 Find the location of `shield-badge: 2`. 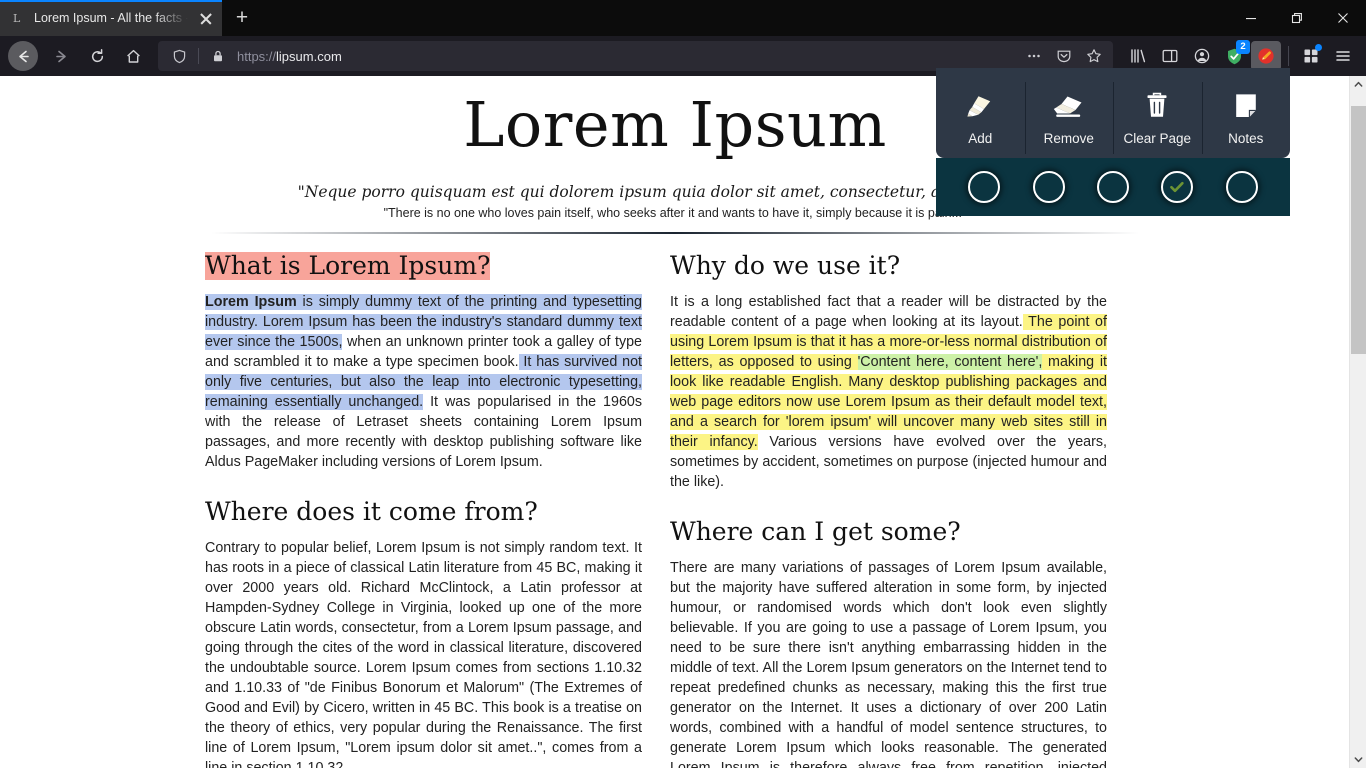

shield-badge: 2 is located at coordinates (1243, 47).